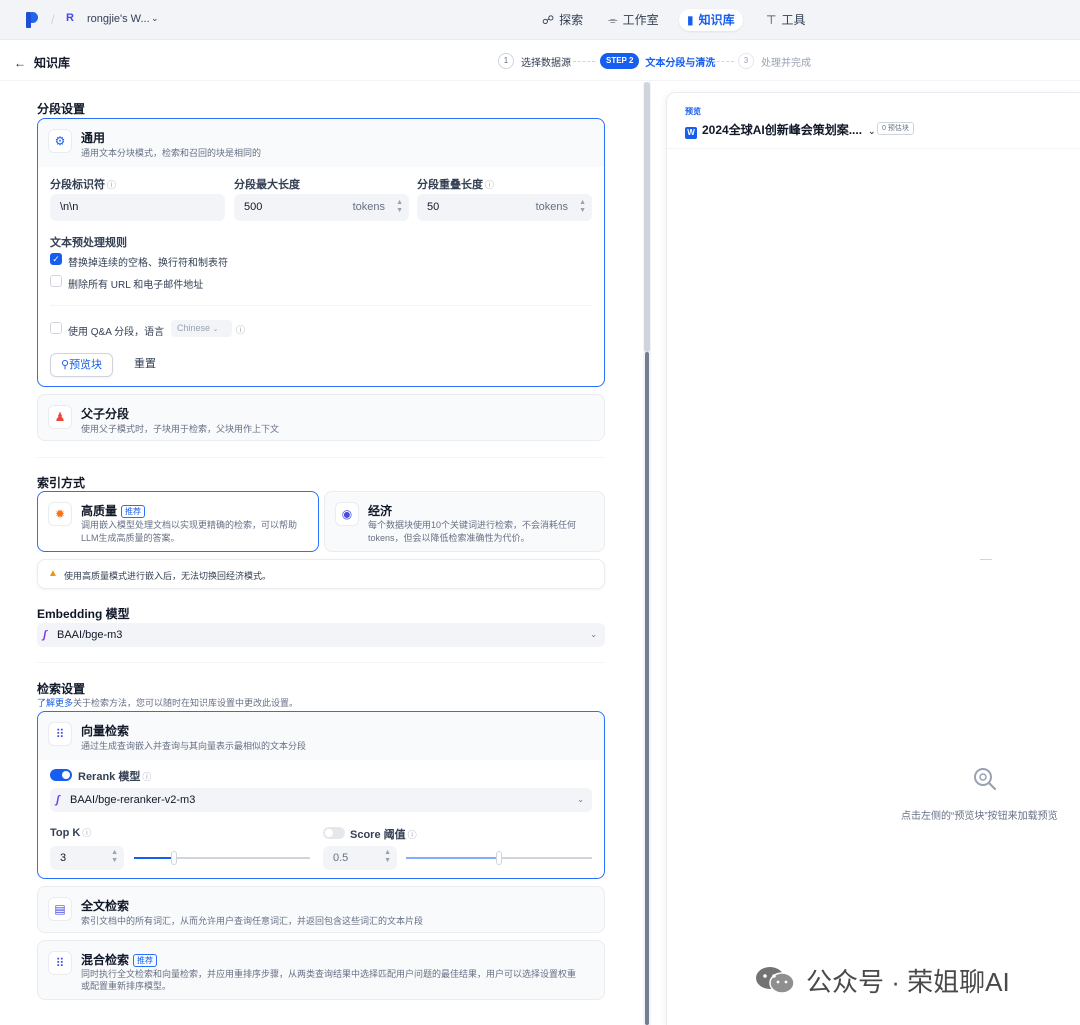 The image size is (1080, 1025). I want to click on rule-url-label: 删除所有 URL 和电子邮件地址, so click(136, 285).